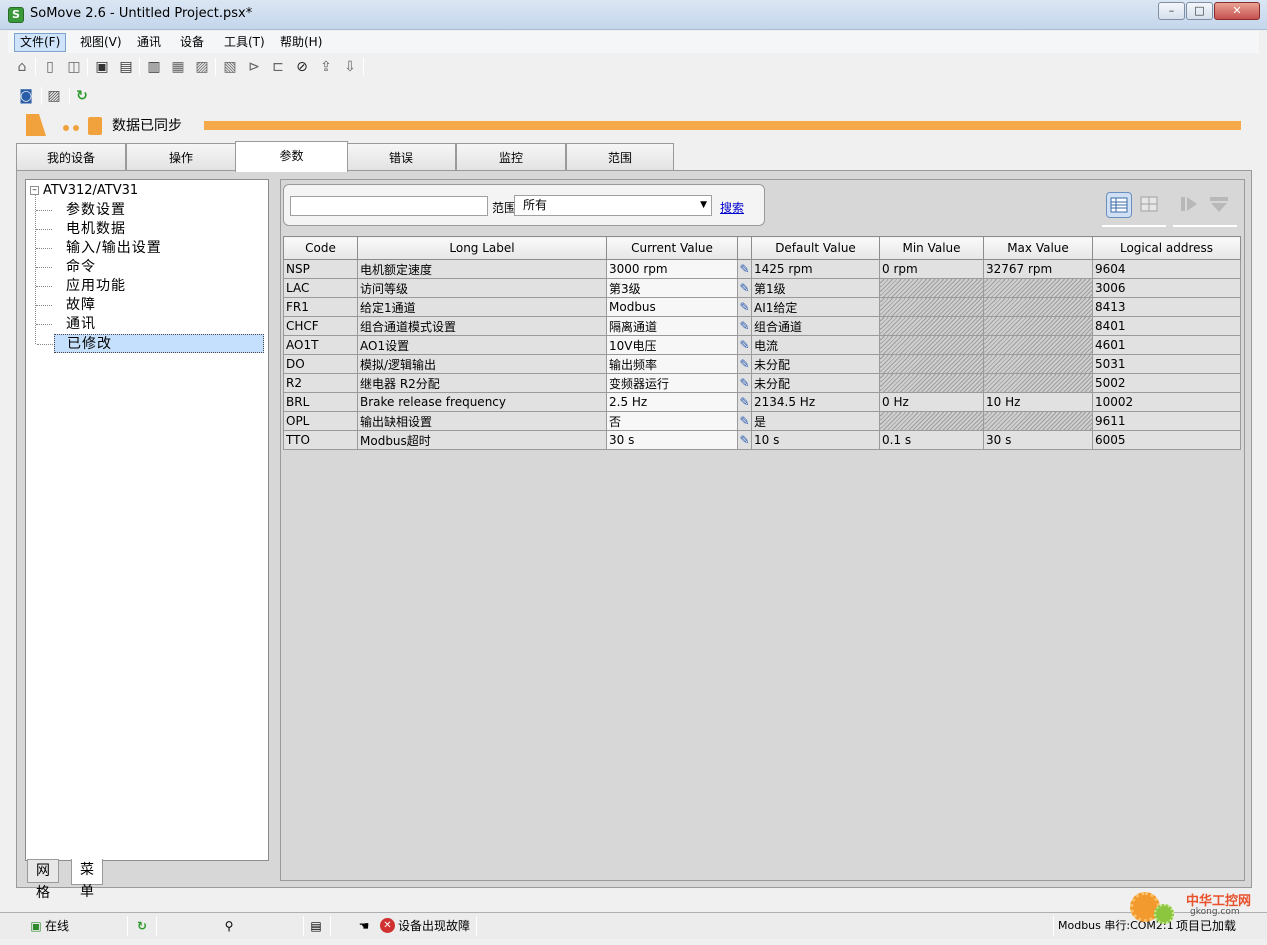  Describe the element at coordinates (613, 205) in the screenshot. I see `scope-select: 所有 ▼` at that location.